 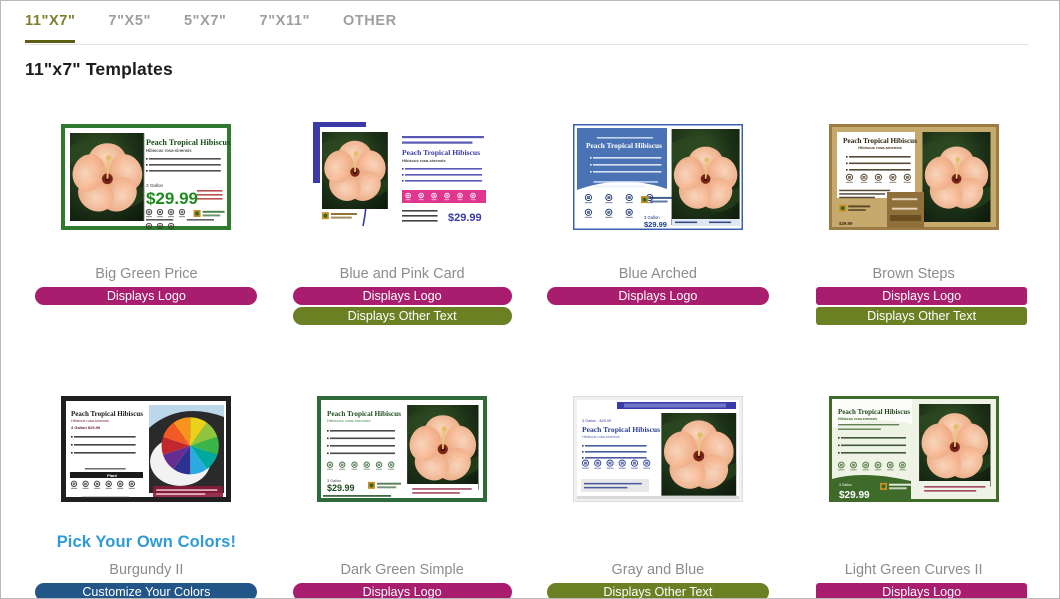 What do you see at coordinates (402, 274) in the screenshot?
I see `template-name: Blue and Pink Card` at bounding box center [402, 274].